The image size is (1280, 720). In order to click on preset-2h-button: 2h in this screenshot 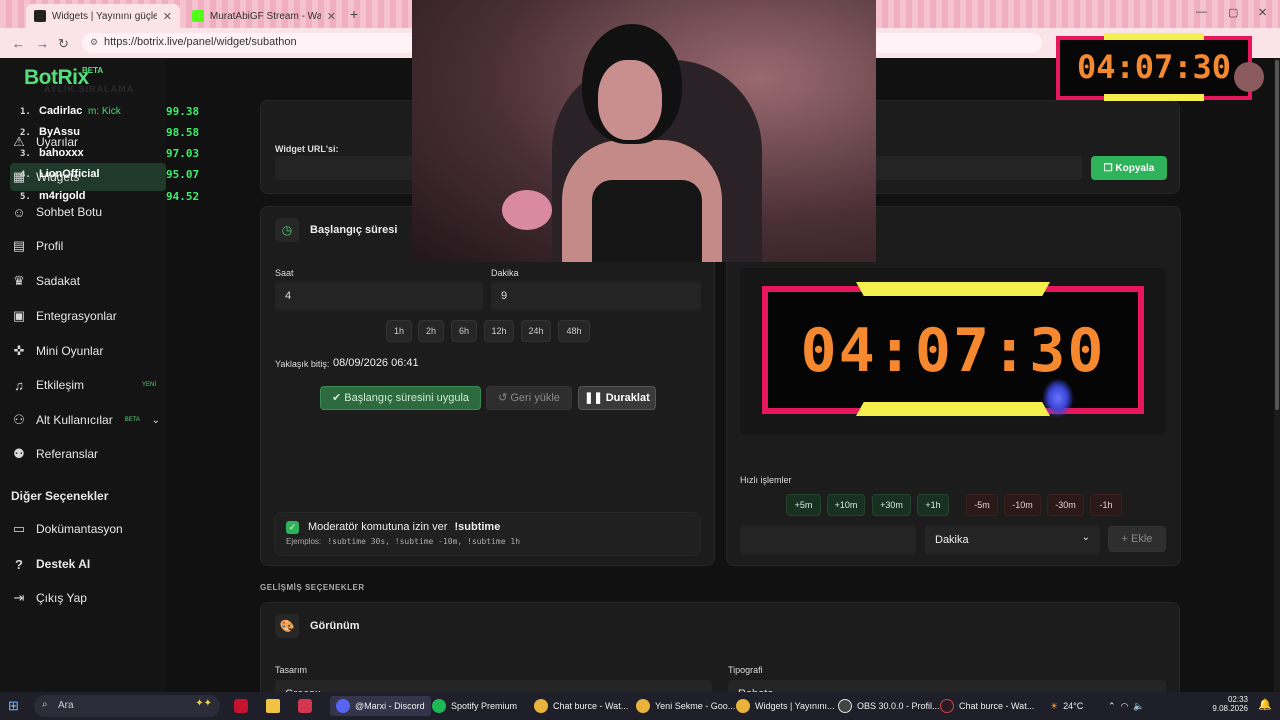, I will do `click(431, 331)`.